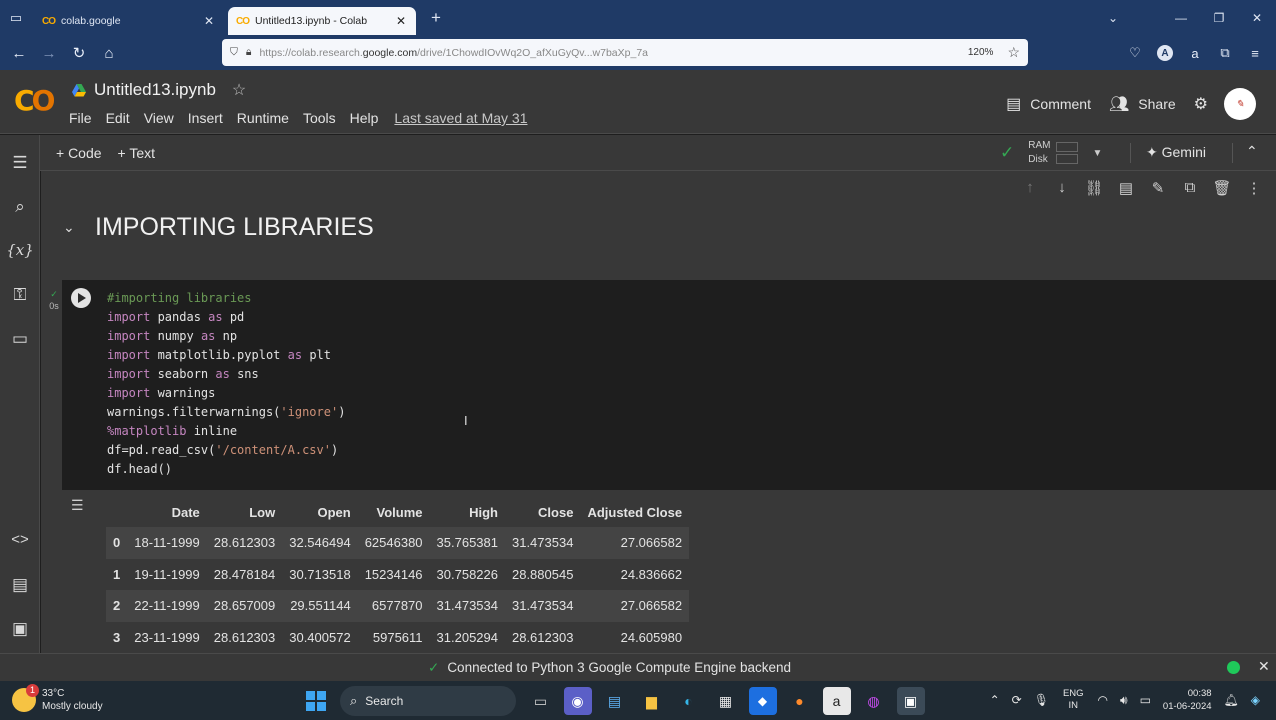 This screenshot has width=1276, height=720. What do you see at coordinates (1176, 152) in the screenshot?
I see `gemini-button: ✦ Gemini` at bounding box center [1176, 152].